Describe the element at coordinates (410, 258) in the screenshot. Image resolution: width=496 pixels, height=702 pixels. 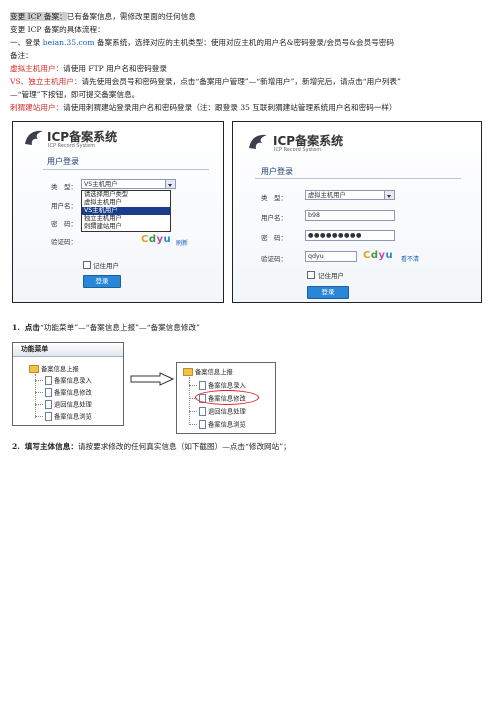
I see `refresh-captcha-link: 看不清` at that location.